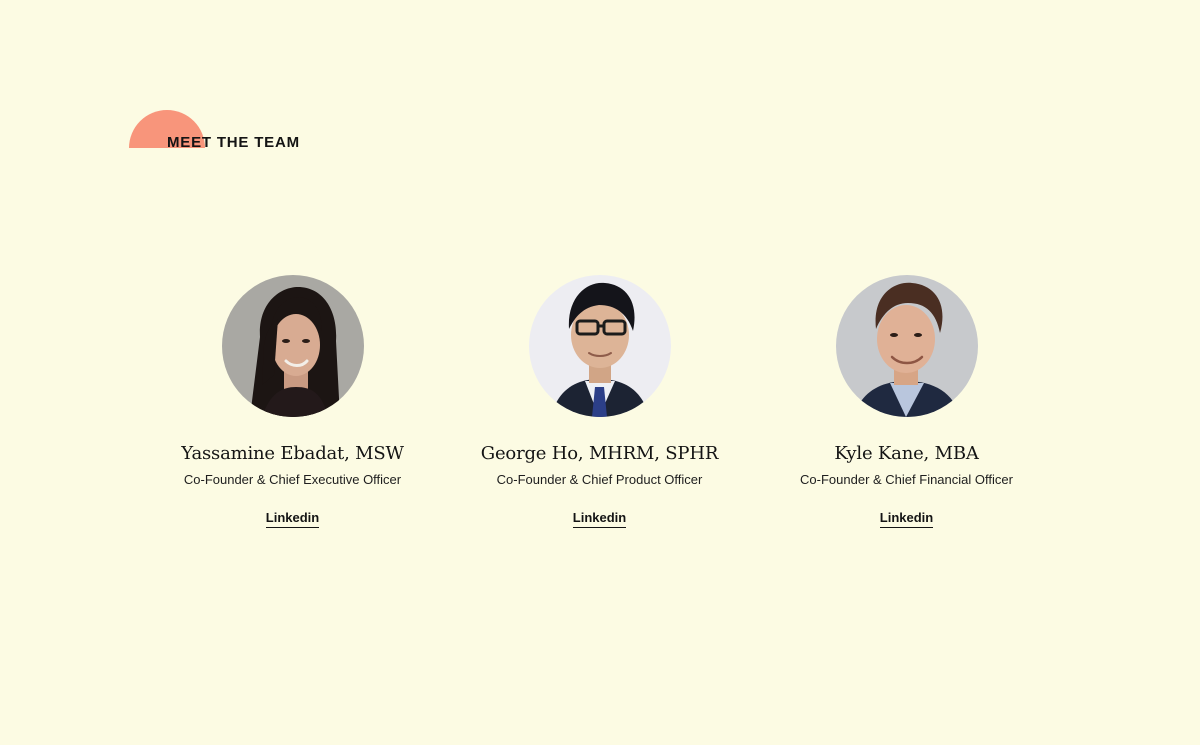 The height and width of the screenshot is (745, 1200). I want to click on section-title: MEET THE TEAM, so click(233, 142).